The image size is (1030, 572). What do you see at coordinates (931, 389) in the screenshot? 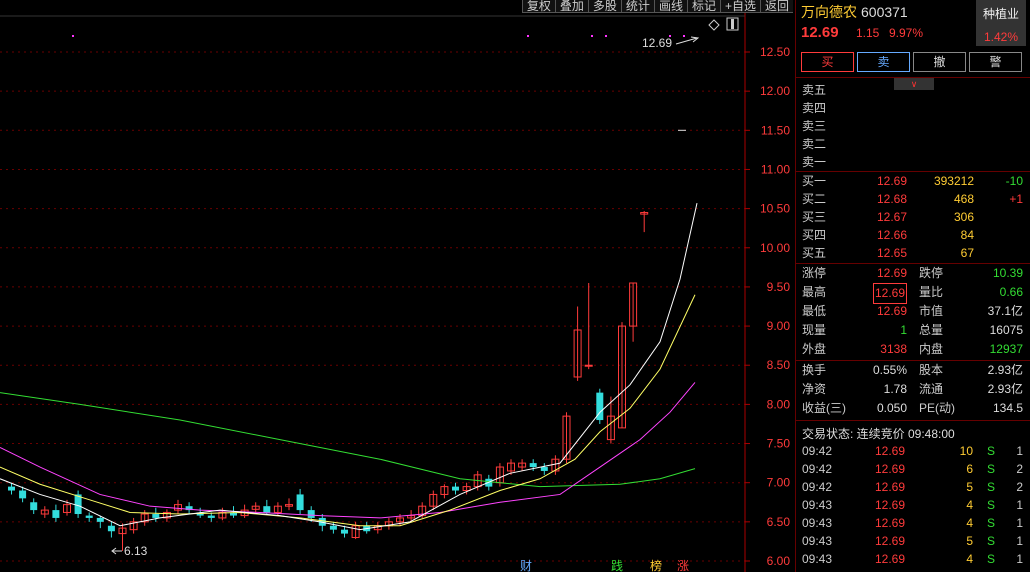
I see `stat-label: 流通` at bounding box center [931, 389].